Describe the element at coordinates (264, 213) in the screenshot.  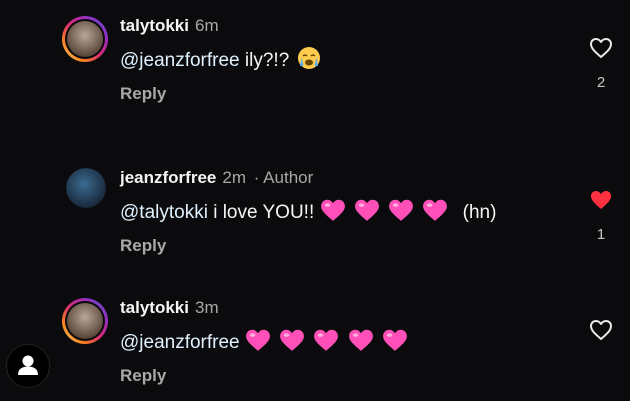
I see `comment-body: i love YOU!!` at that location.